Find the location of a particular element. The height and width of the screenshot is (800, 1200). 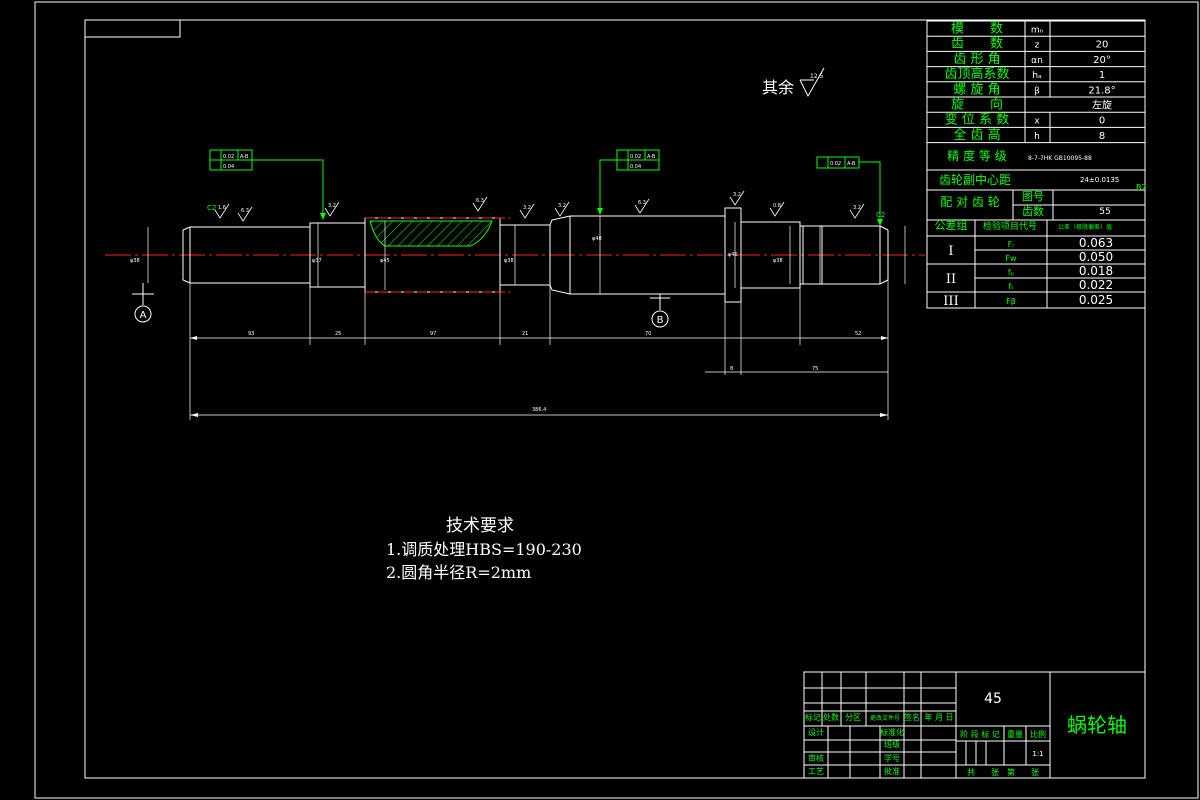

length-3: 97 is located at coordinates (433, 334).